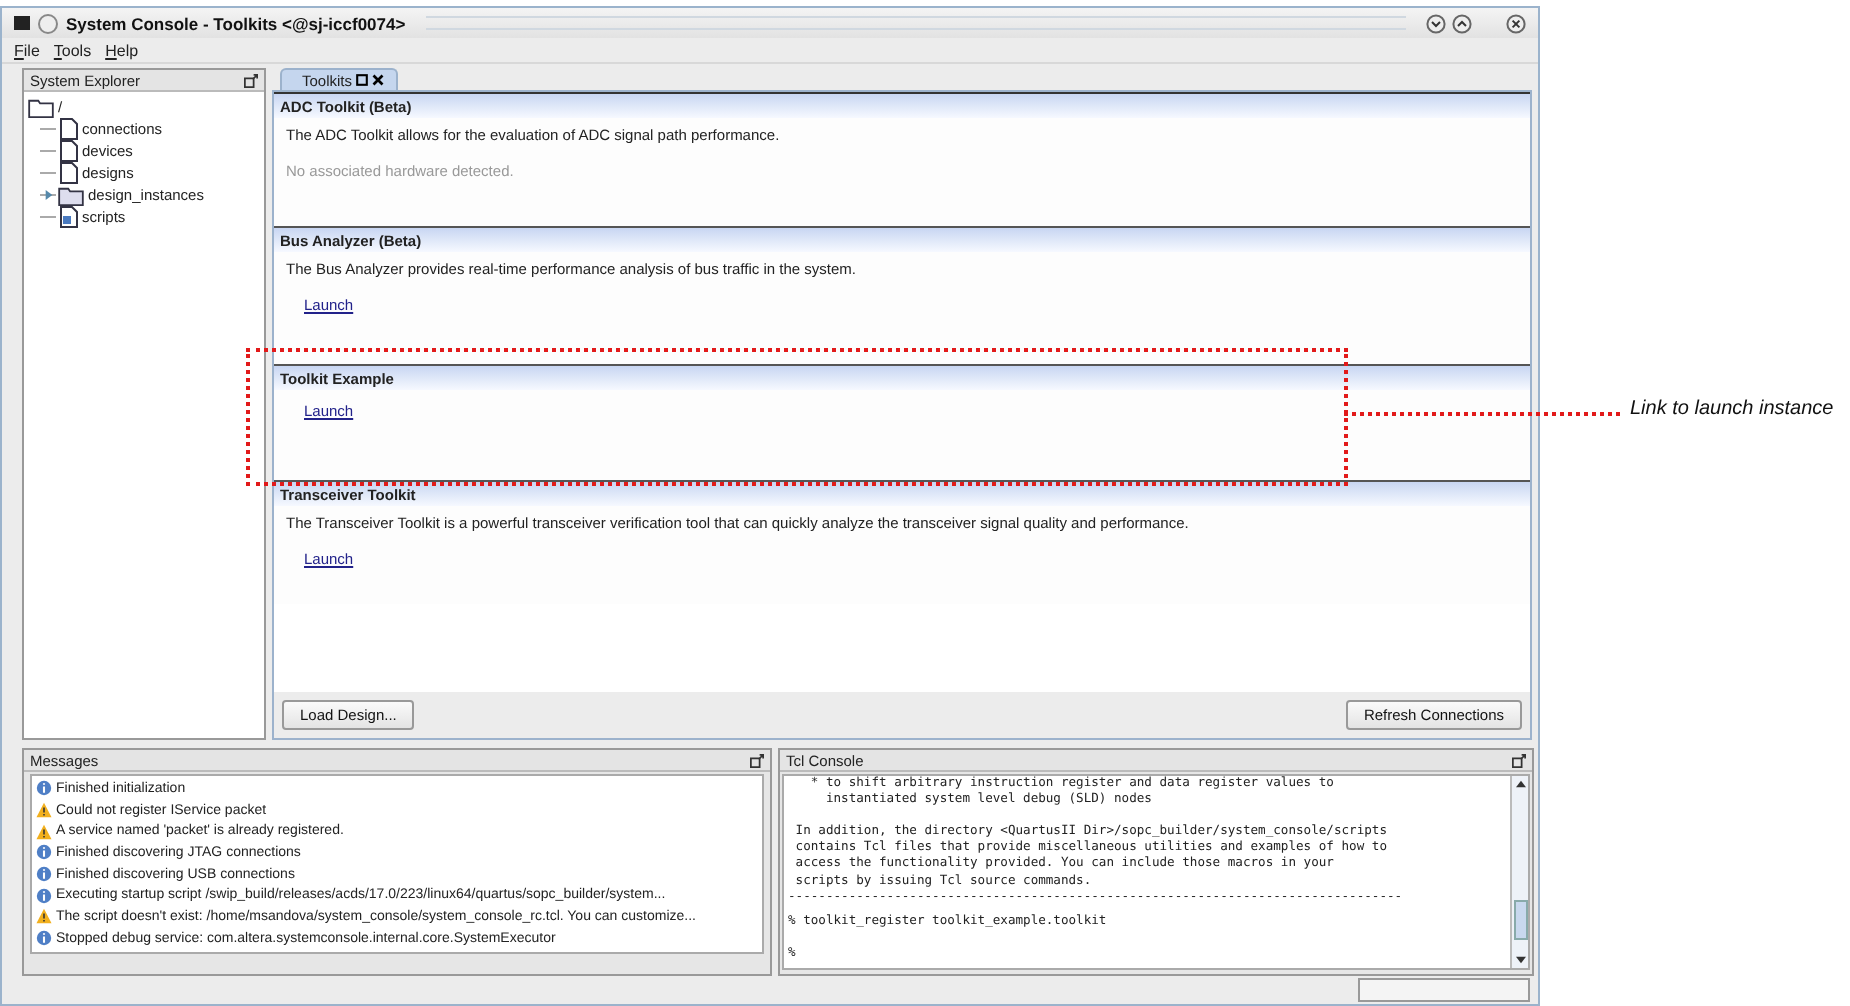 This screenshot has height=1006, width=1850. Describe the element at coordinates (1520, 920) in the screenshot. I see `scrollbar-thumb` at that location.